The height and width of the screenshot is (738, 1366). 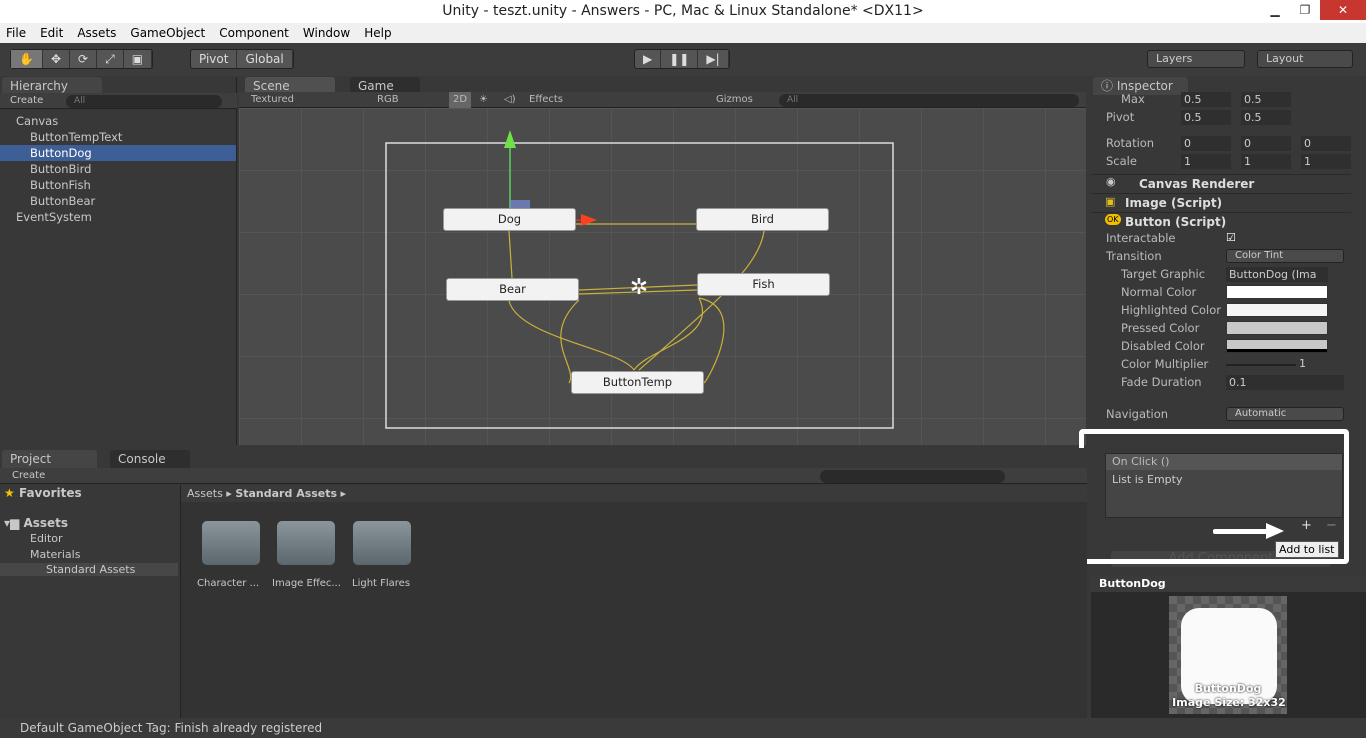 What do you see at coordinates (381, 583) in the screenshot?
I see `folder-label: Light Flares` at bounding box center [381, 583].